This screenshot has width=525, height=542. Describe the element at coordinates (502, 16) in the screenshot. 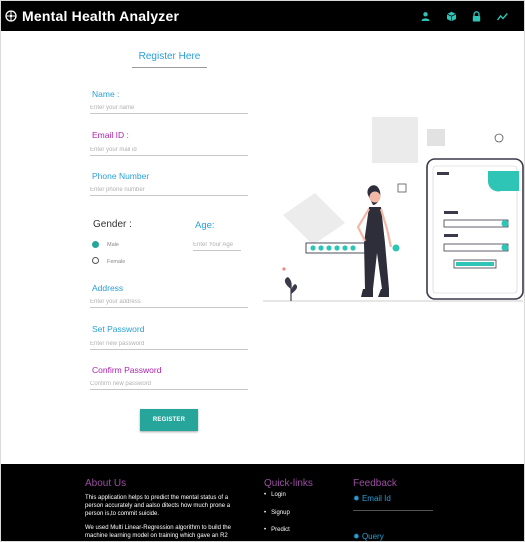

I see `trend-icon` at that location.